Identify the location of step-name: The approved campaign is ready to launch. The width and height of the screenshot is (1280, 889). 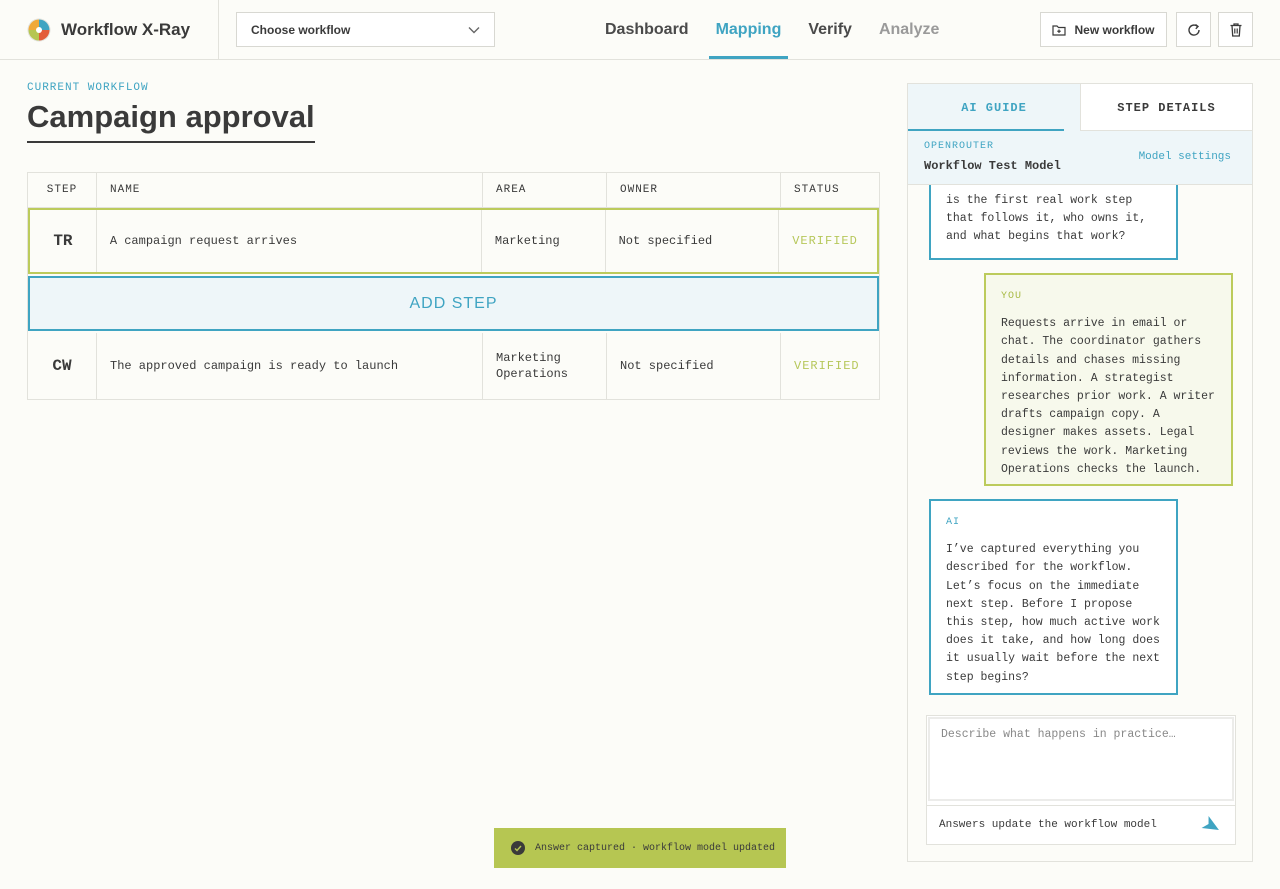
(290, 366).